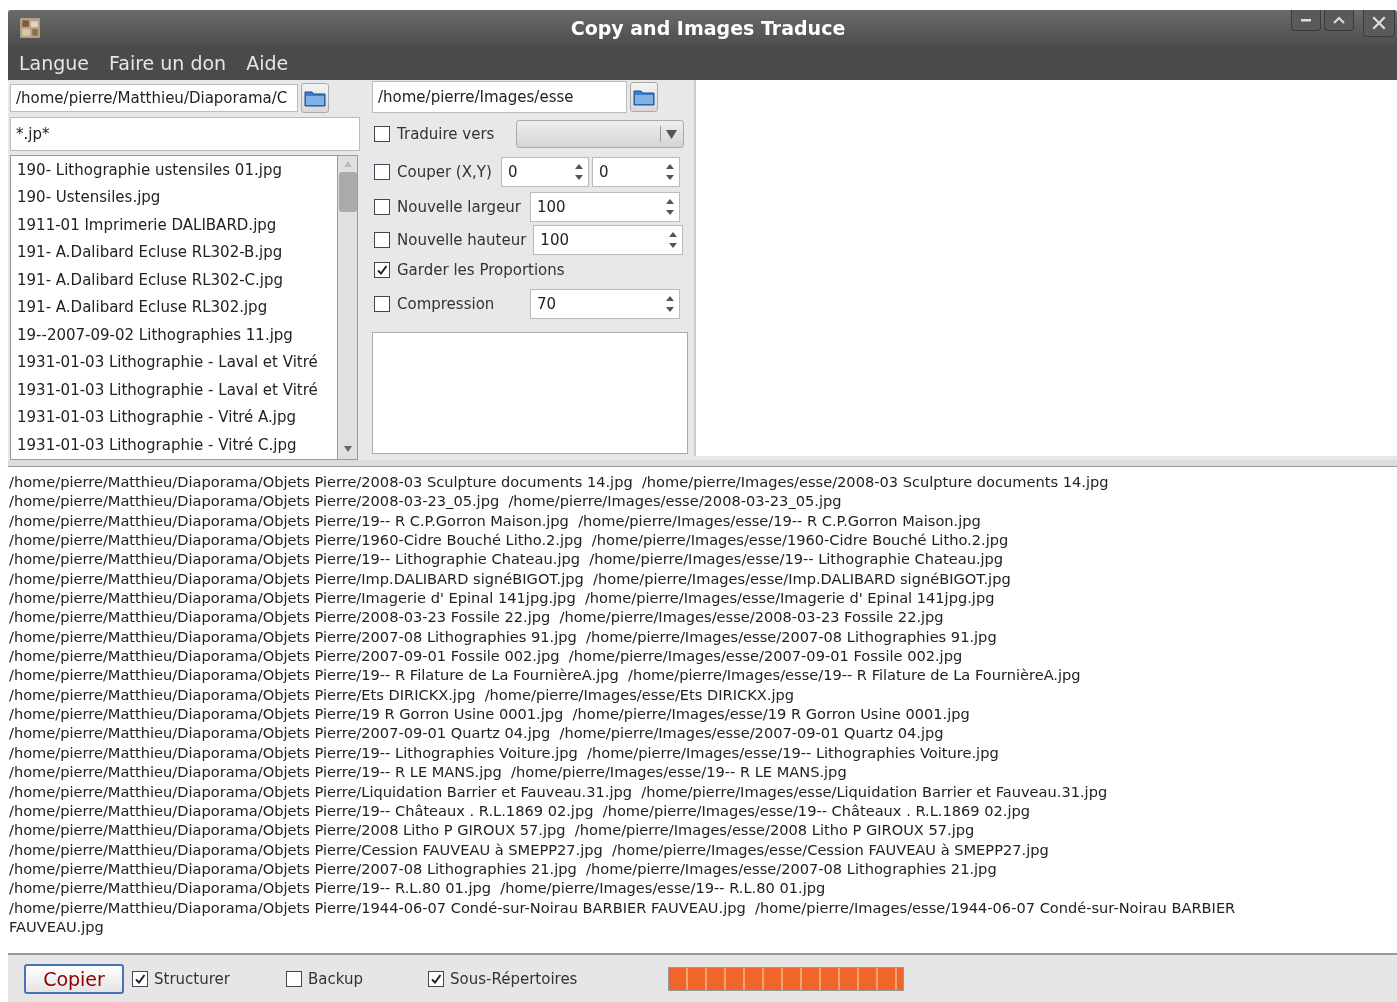 This screenshot has height=1002, width=1397. Describe the element at coordinates (492, 830) in the screenshot. I see `log-line: /home/pierre/Matthieu/Diaporama/Objets Pierre/2008 Litho P GIROUX 57.jpg /home/pierre/Images/esse/2008 Litho P GIROUX 57.jpg` at that location.